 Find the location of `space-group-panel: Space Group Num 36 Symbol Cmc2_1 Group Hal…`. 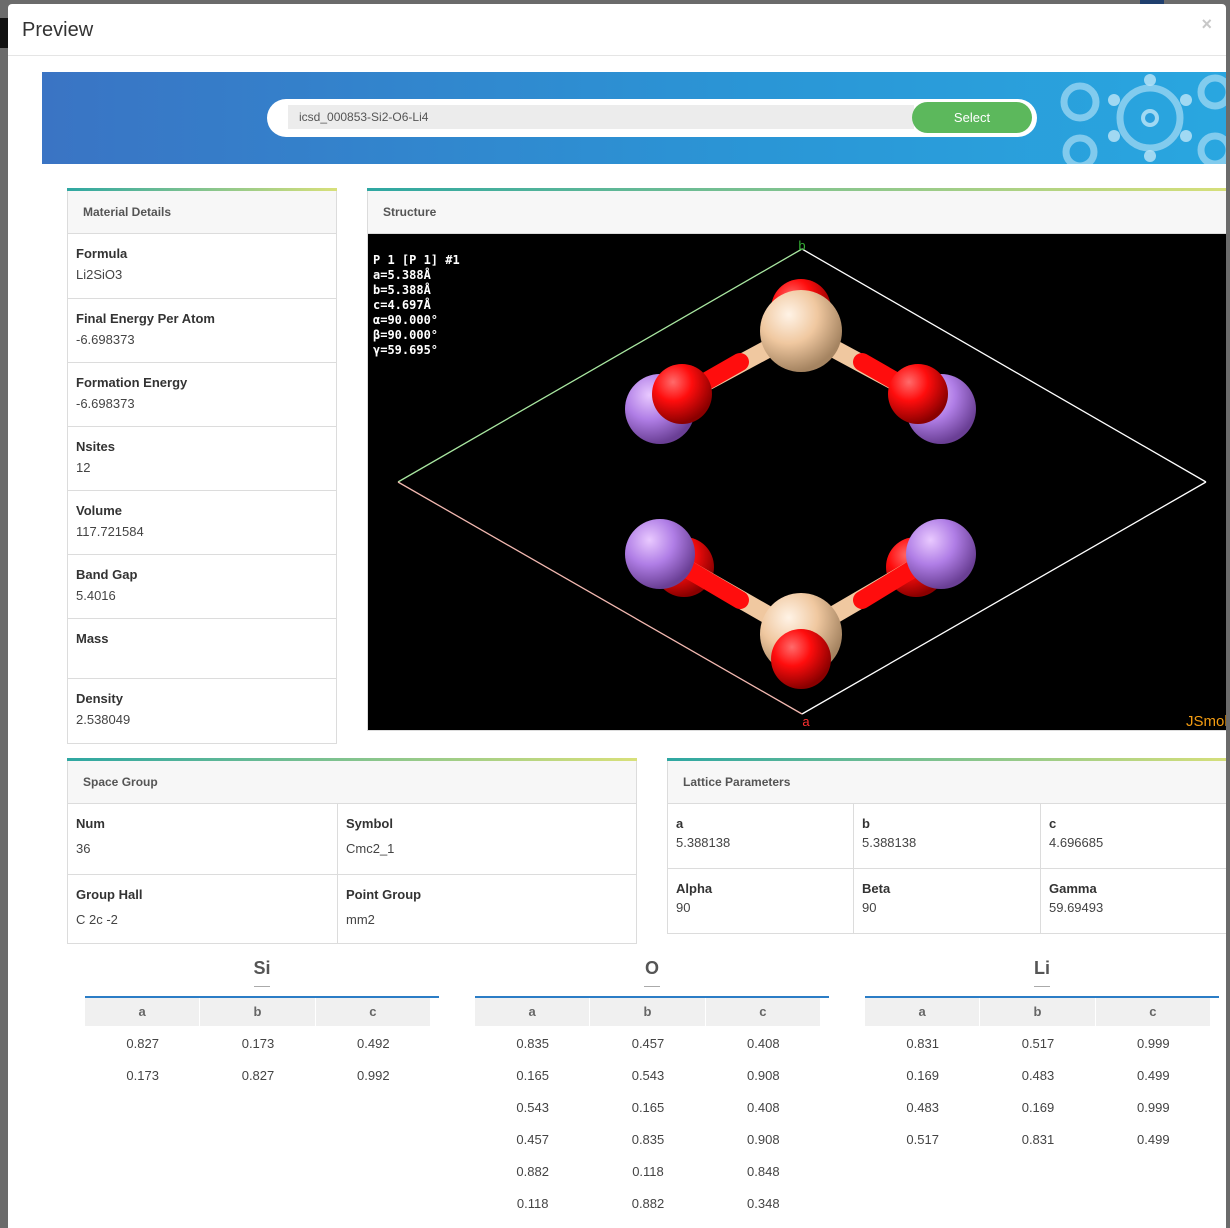

space-group-panel: Space Group Num 36 Symbol Cmc2_1 Group Hal… is located at coordinates (352, 851).